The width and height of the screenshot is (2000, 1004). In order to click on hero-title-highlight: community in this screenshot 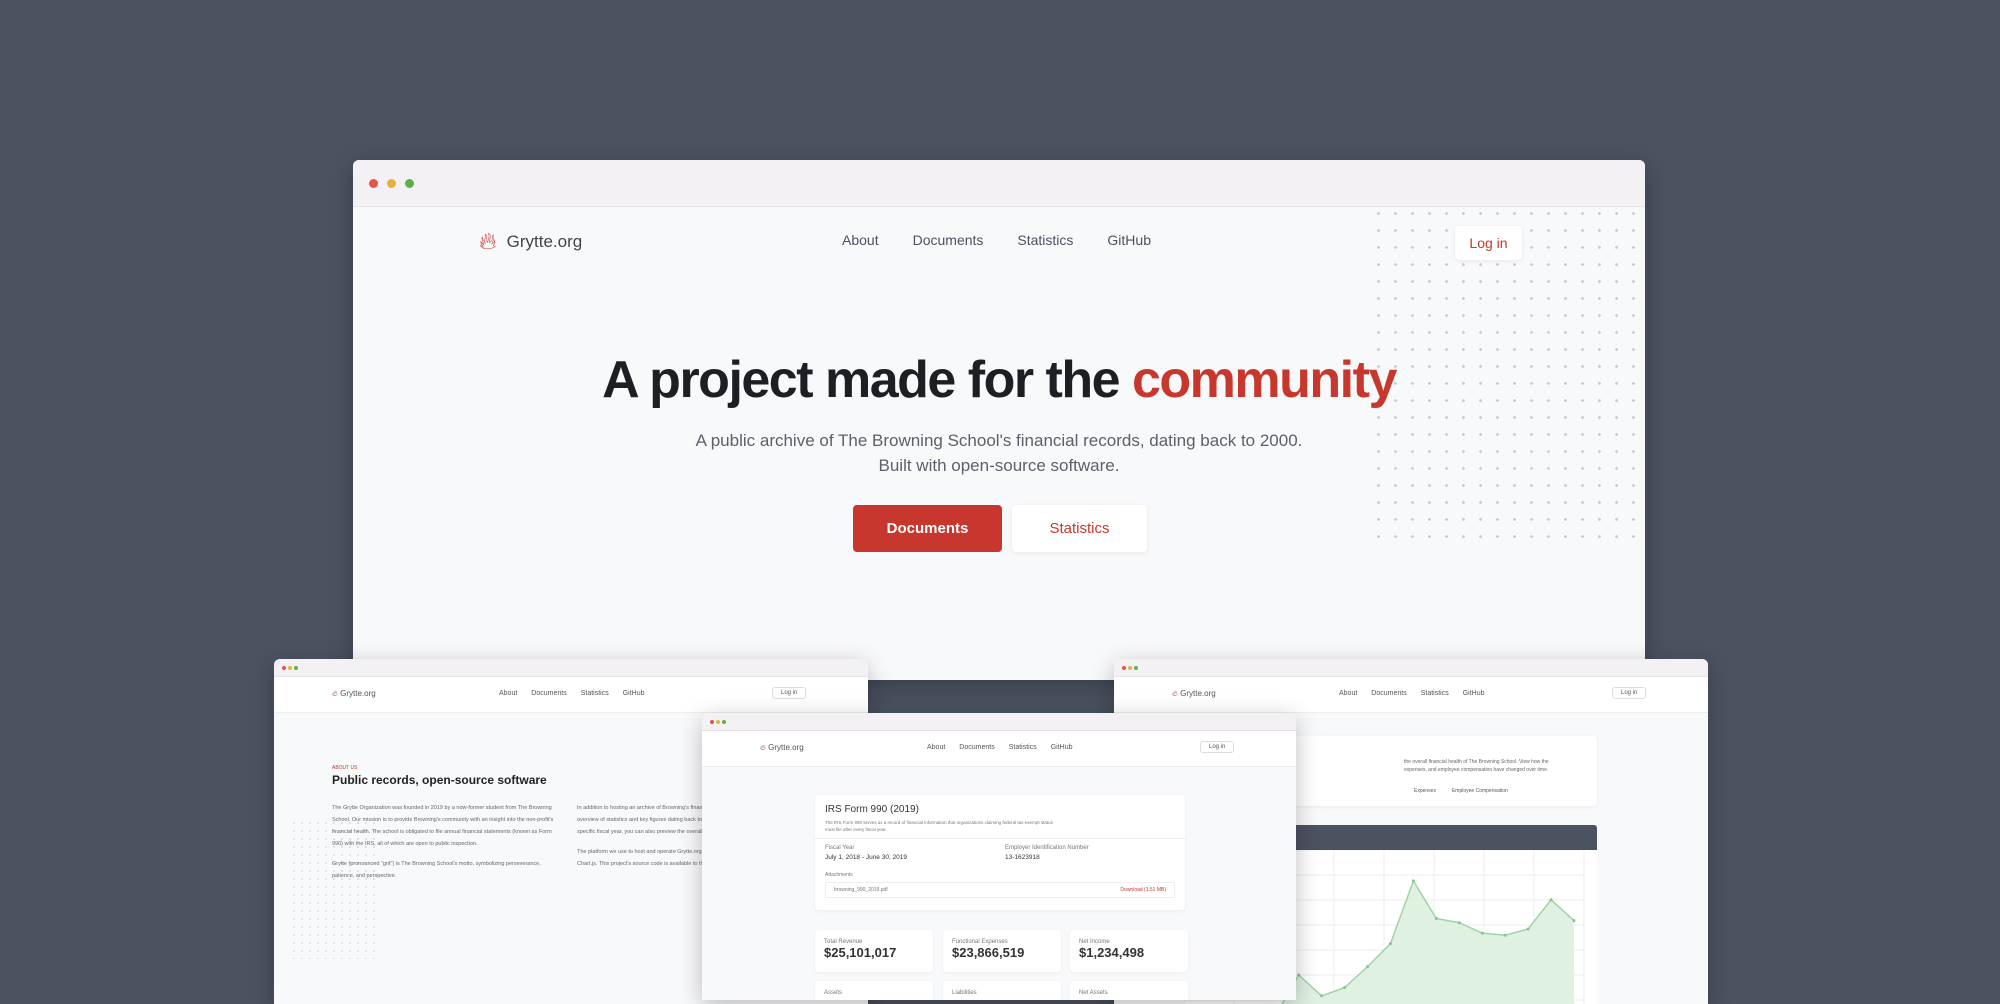, I will do `click(1264, 380)`.